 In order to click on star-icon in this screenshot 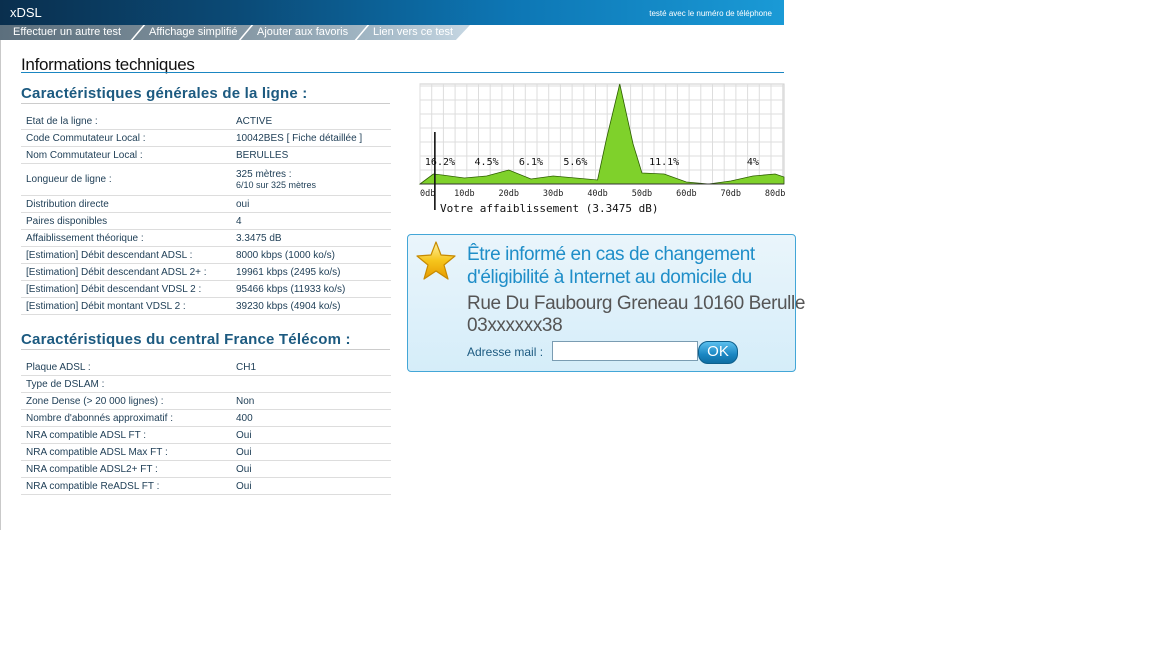, I will do `click(436, 260)`.